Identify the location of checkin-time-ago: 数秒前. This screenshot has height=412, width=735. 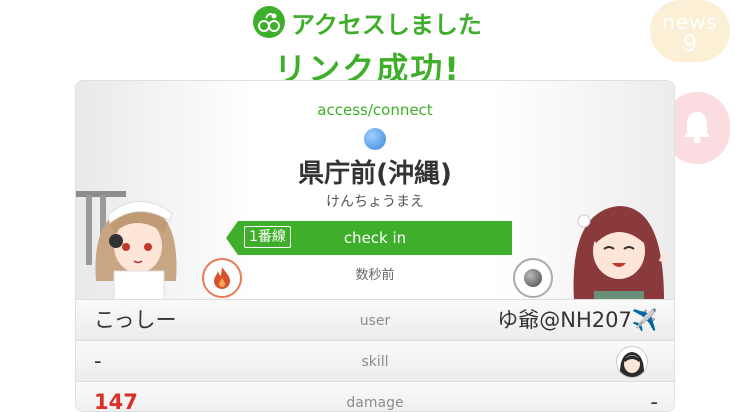
(375, 275).